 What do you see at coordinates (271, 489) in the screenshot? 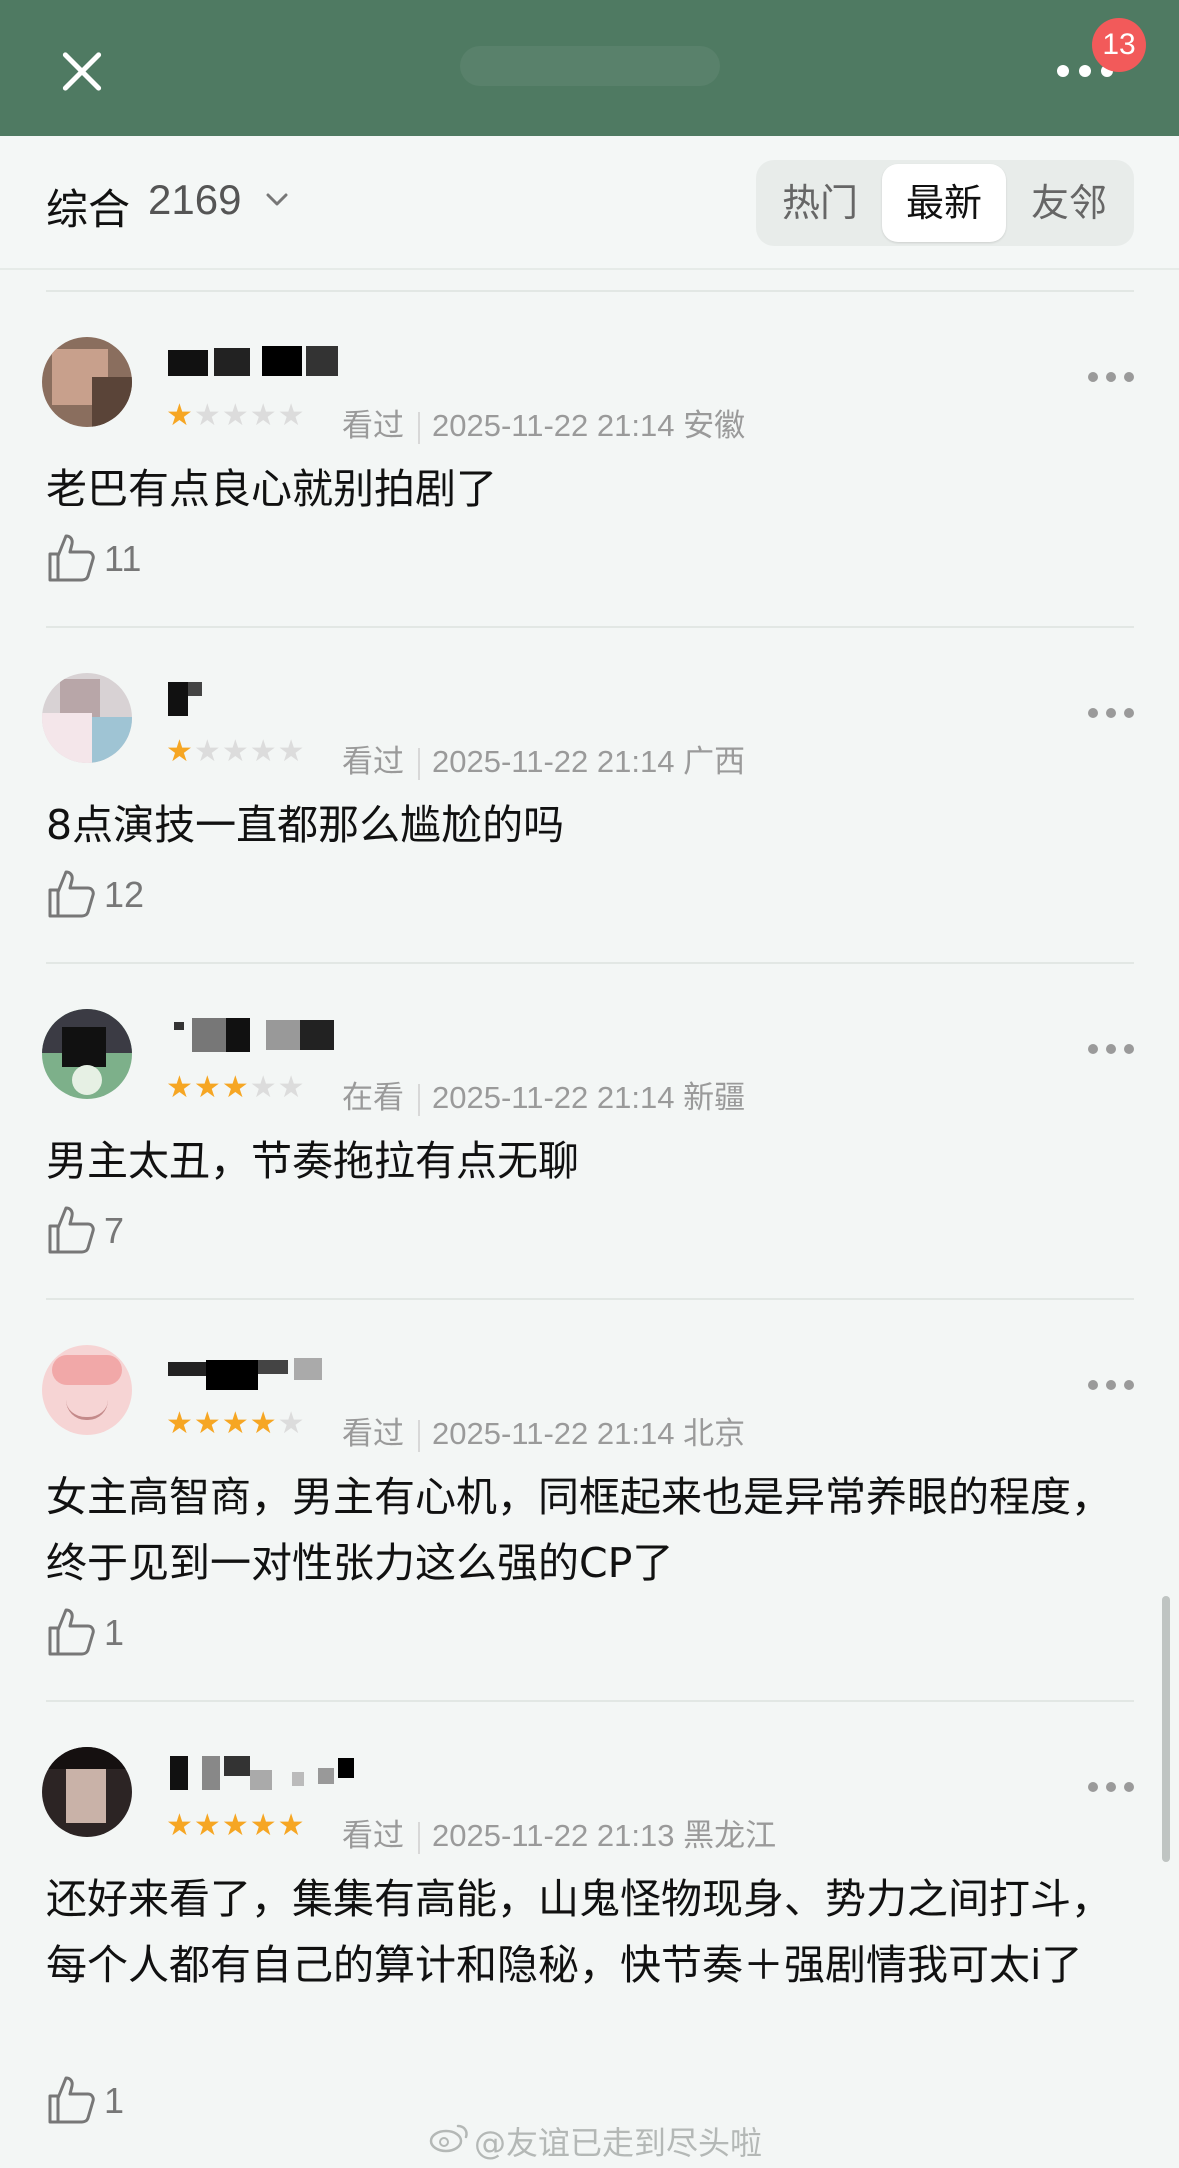
I see `review-content: 老巴有点良心就别拍剧了` at bounding box center [271, 489].